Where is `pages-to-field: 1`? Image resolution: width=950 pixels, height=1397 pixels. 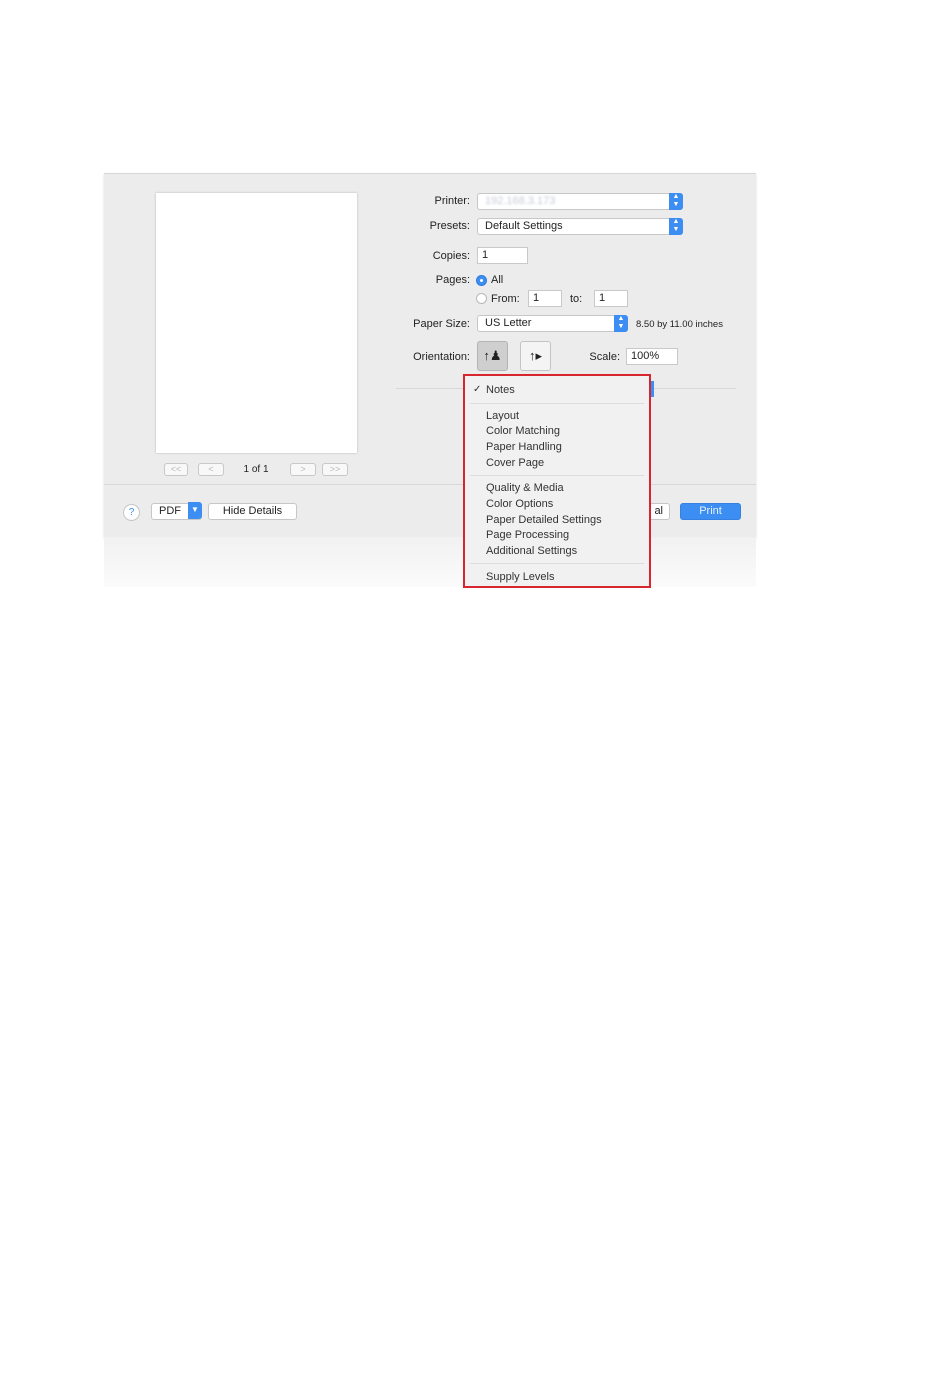 pages-to-field: 1 is located at coordinates (611, 298).